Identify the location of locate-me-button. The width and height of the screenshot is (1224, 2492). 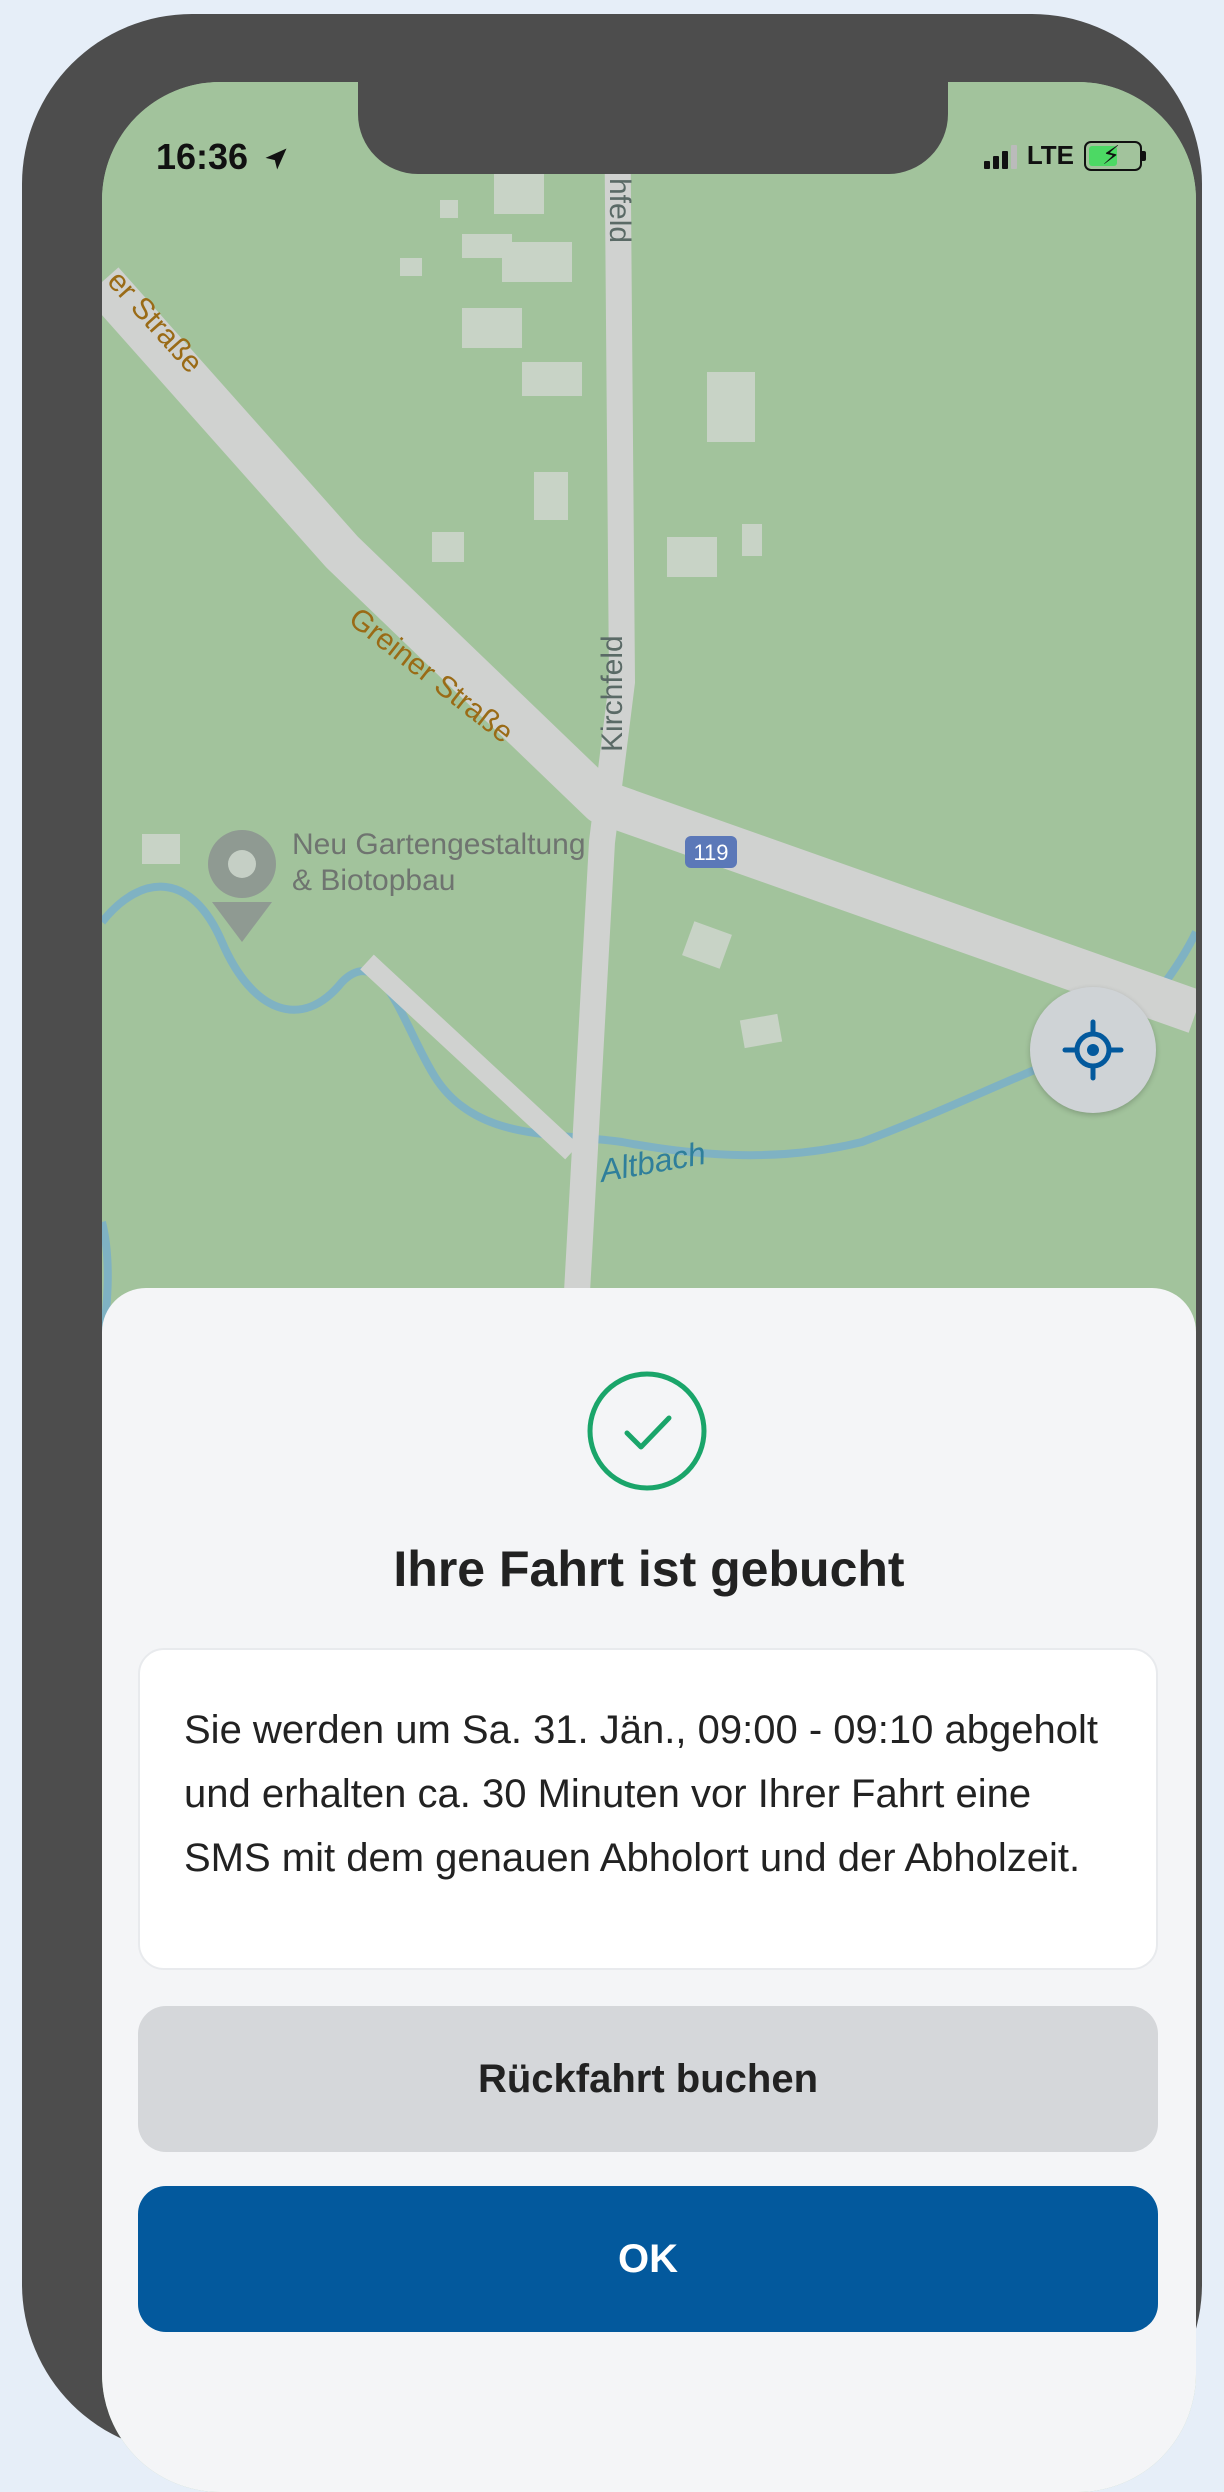
(1093, 1050).